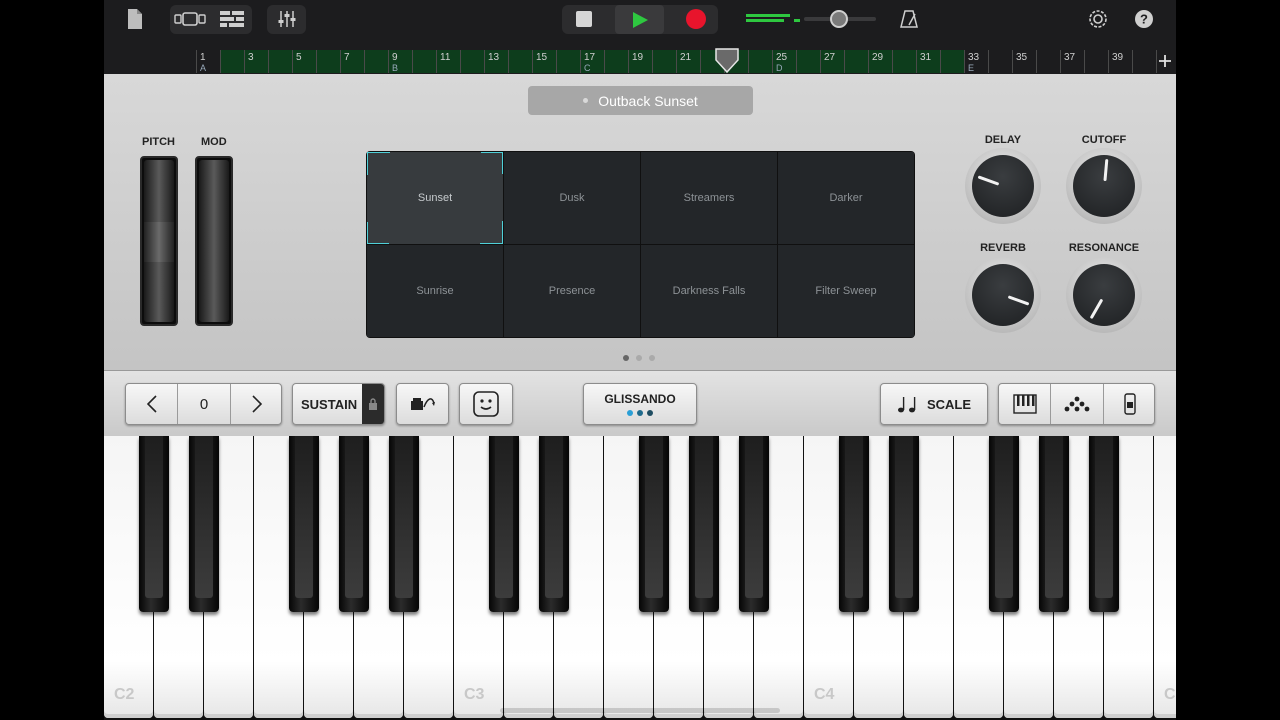  I want to click on volume-slider-thumb, so click(839, 19).